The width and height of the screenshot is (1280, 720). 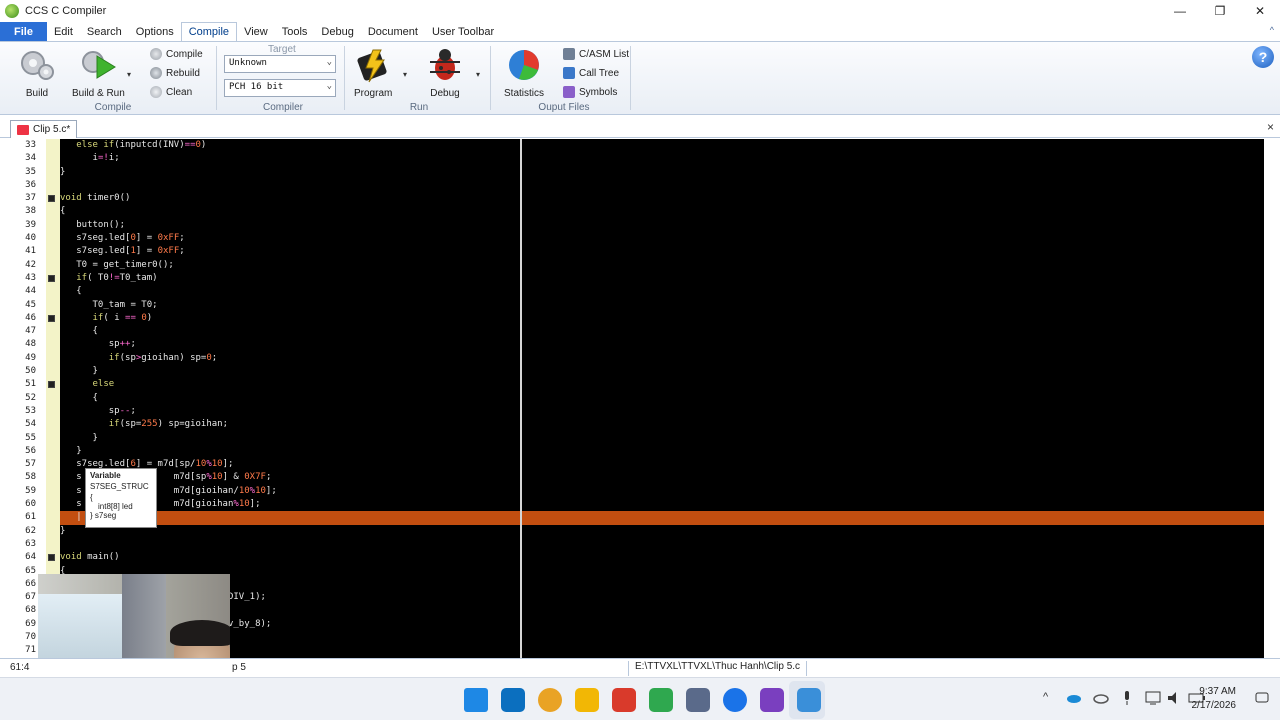 I want to click on ribbon-separator, so click(x=630, y=78).